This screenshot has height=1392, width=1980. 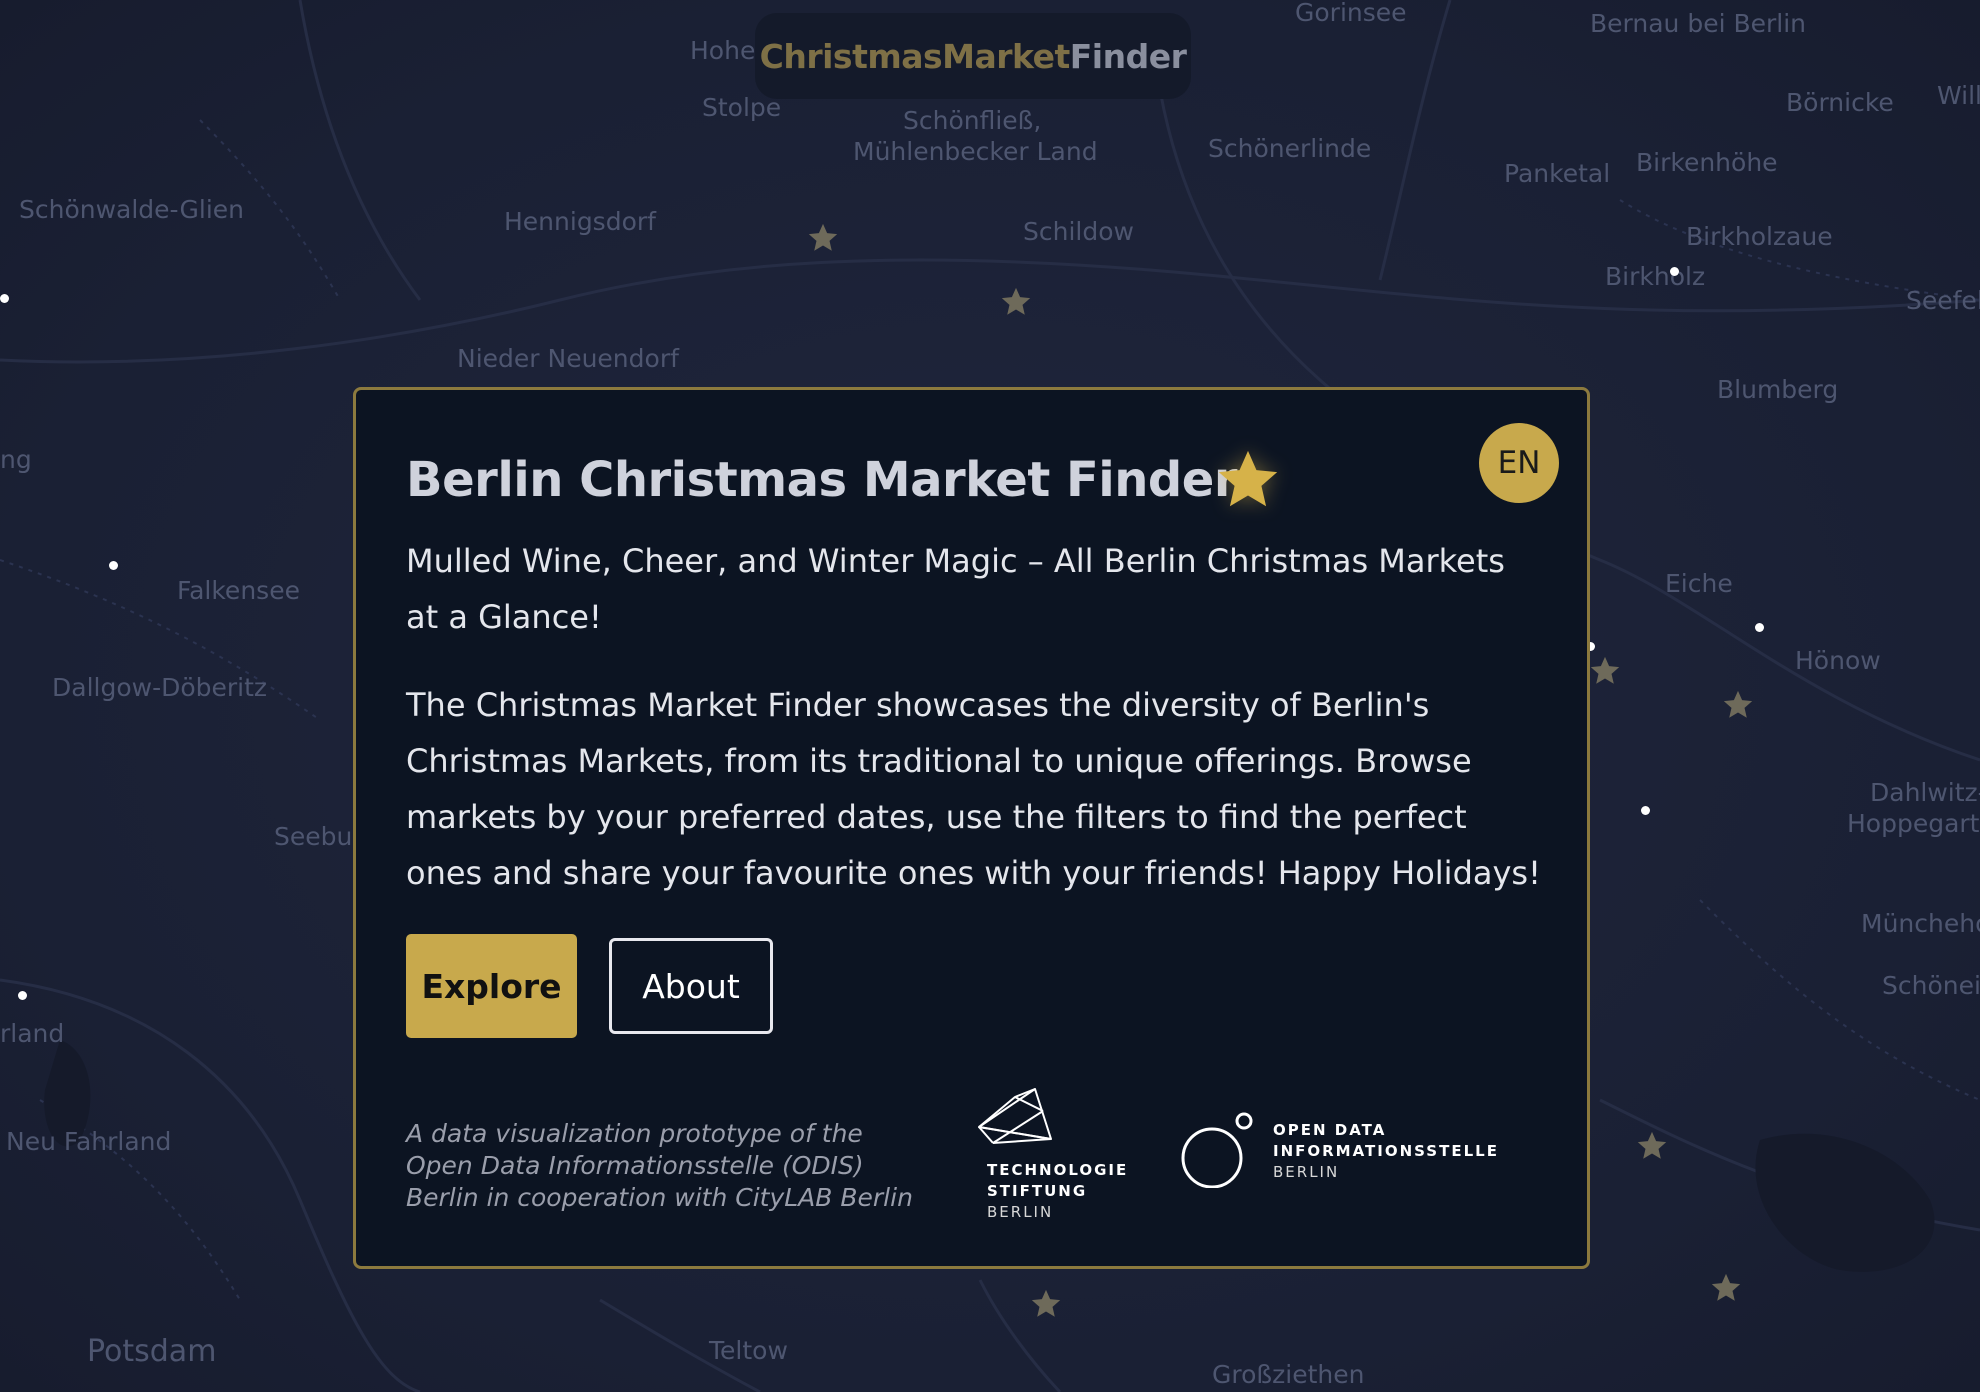 I want to click on place-label: Mühlenbecker Land, so click(x=975, y=151).